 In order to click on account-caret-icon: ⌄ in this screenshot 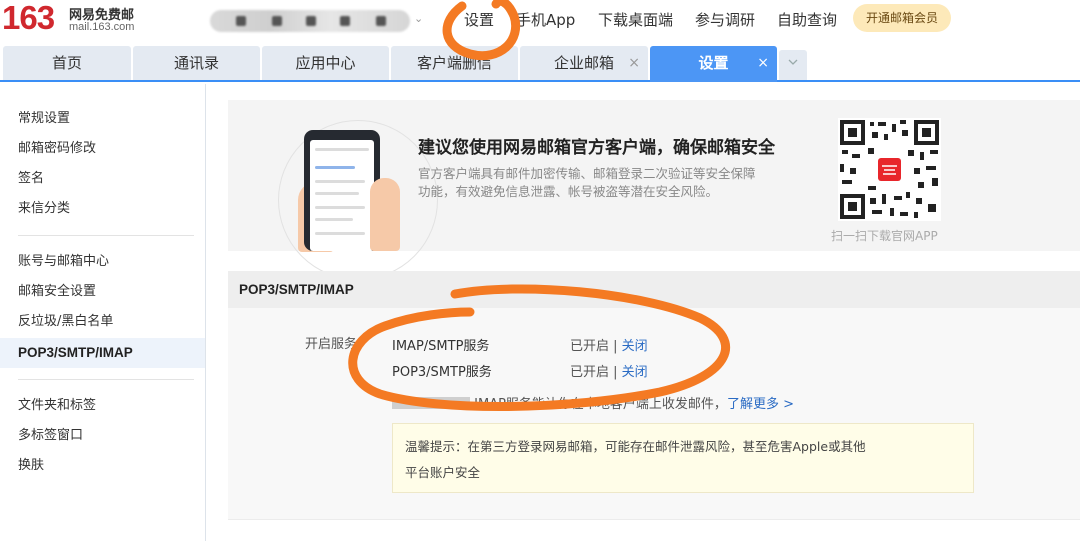, I will do `click(418, 18)`.